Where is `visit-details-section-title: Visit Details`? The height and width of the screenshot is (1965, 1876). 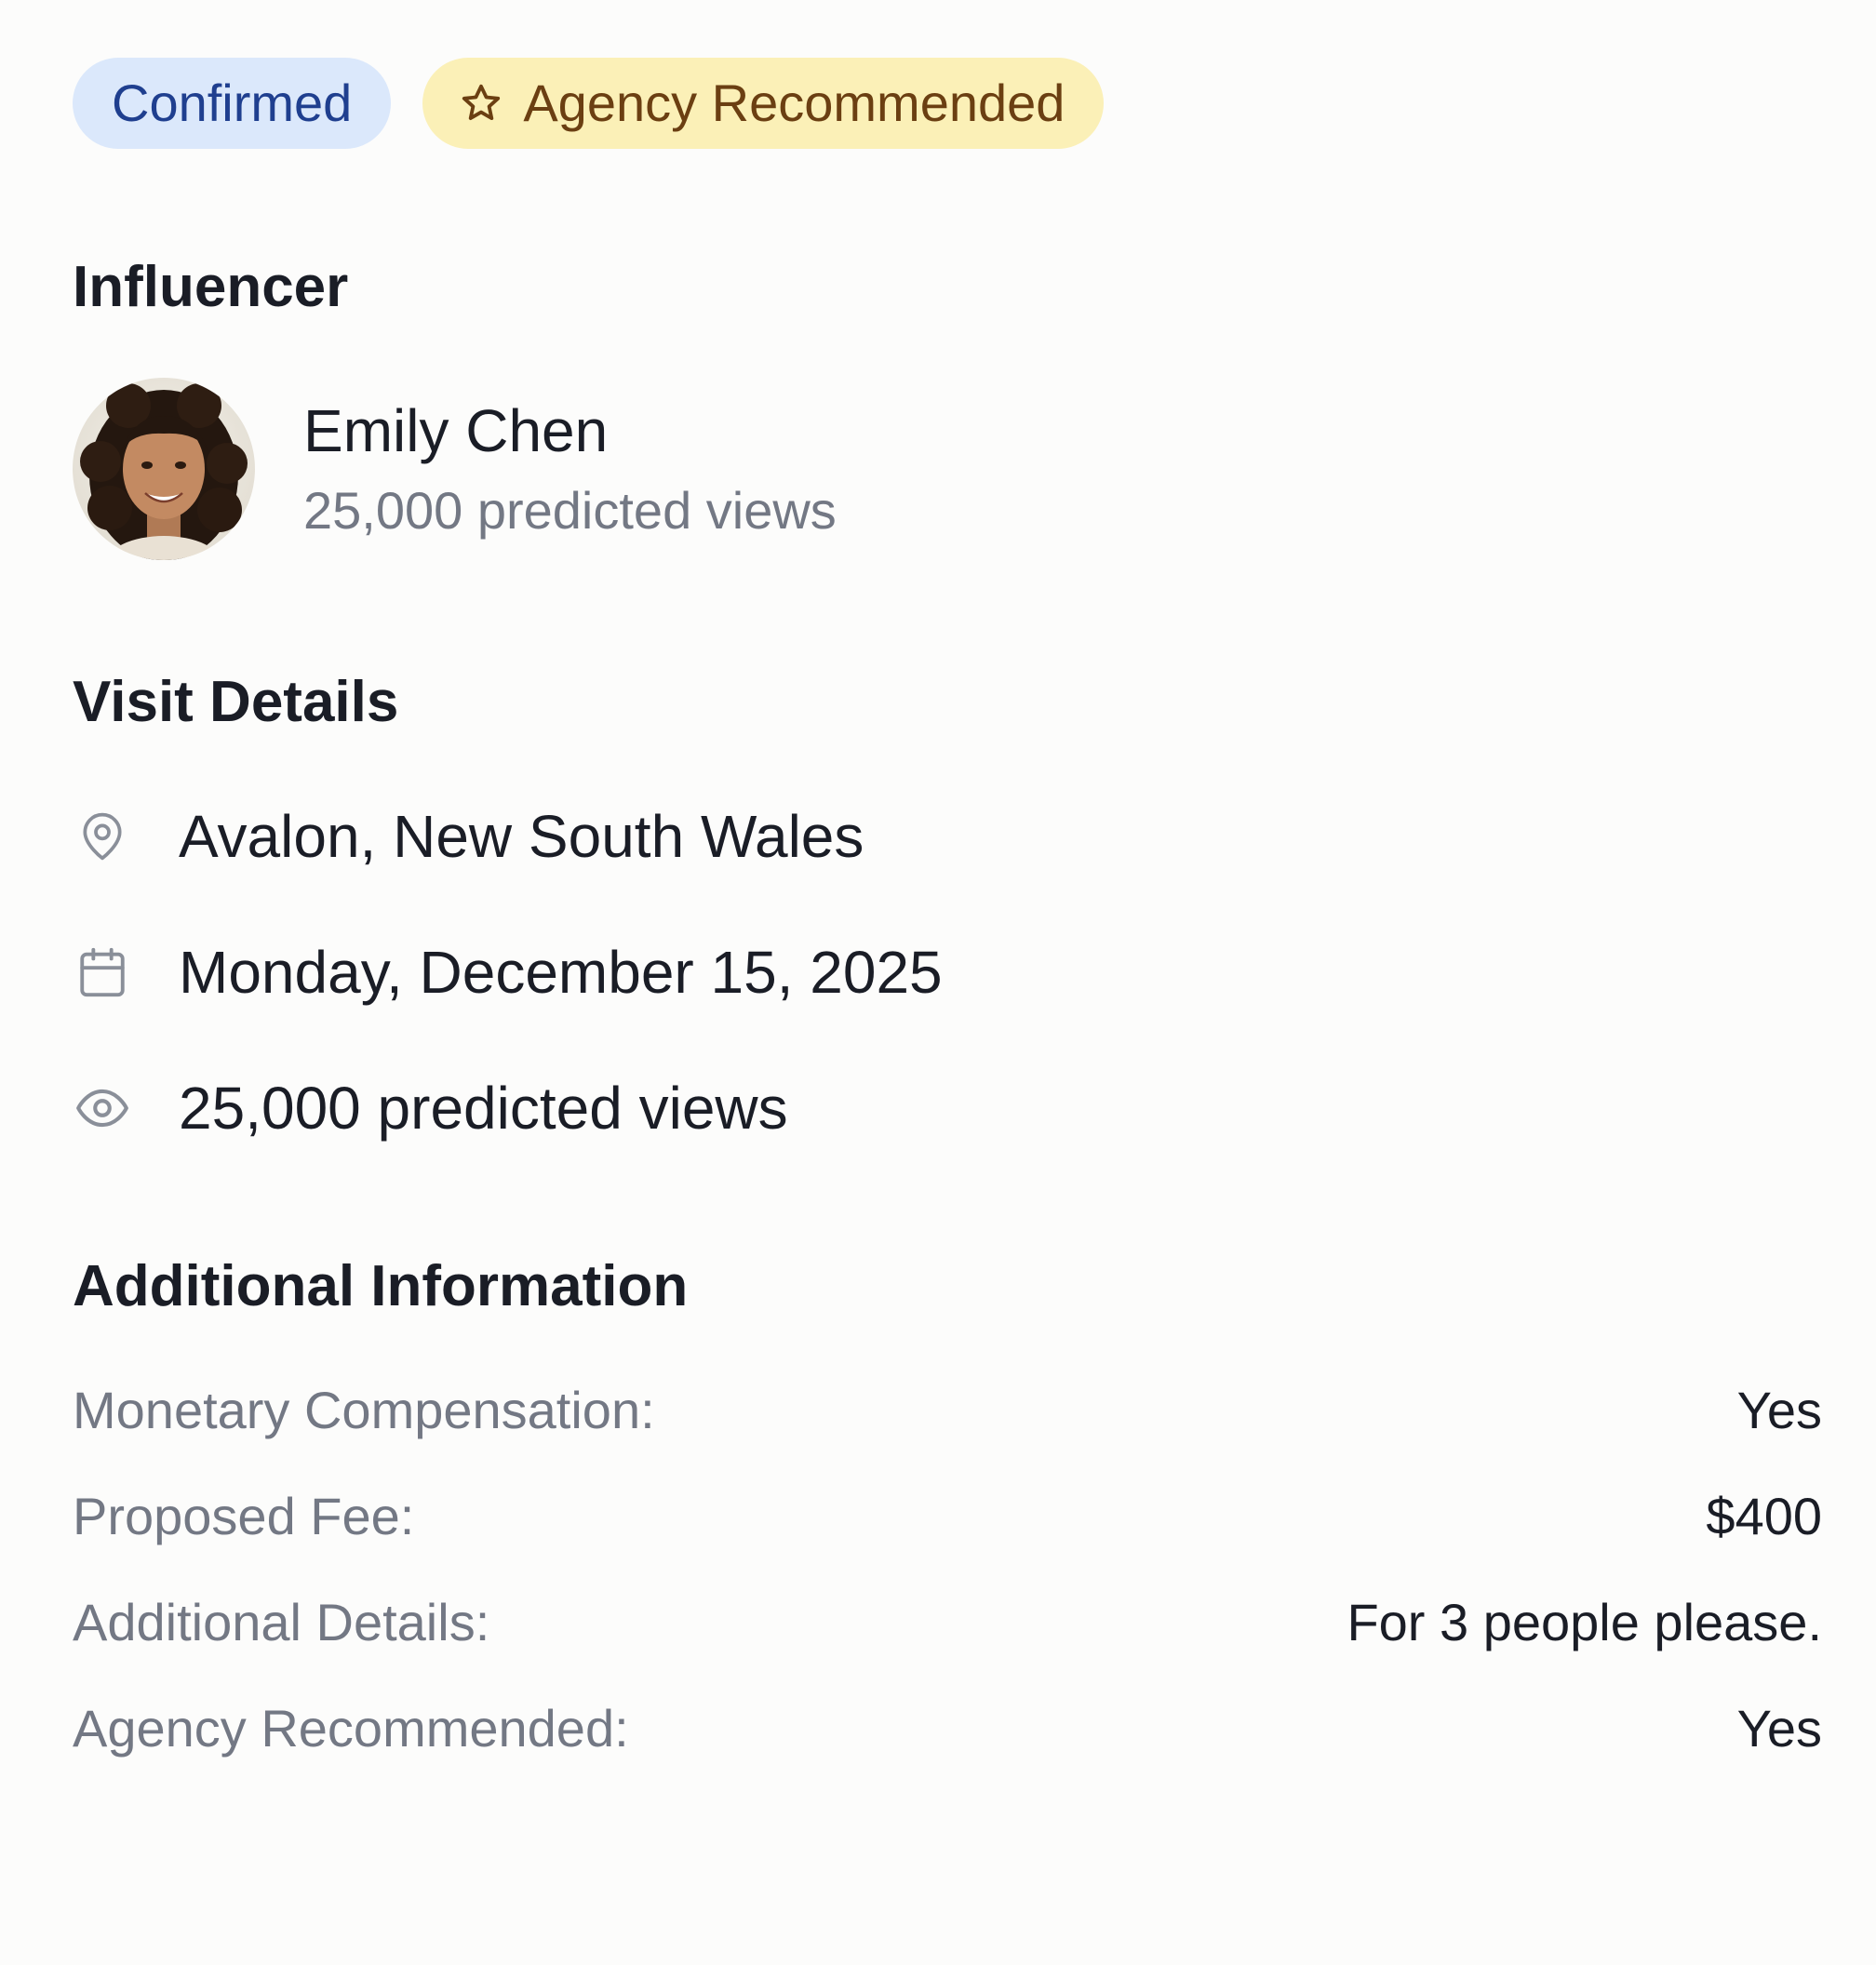 visit-details-section-title: Visit Details is located at coordinates (236, 702).